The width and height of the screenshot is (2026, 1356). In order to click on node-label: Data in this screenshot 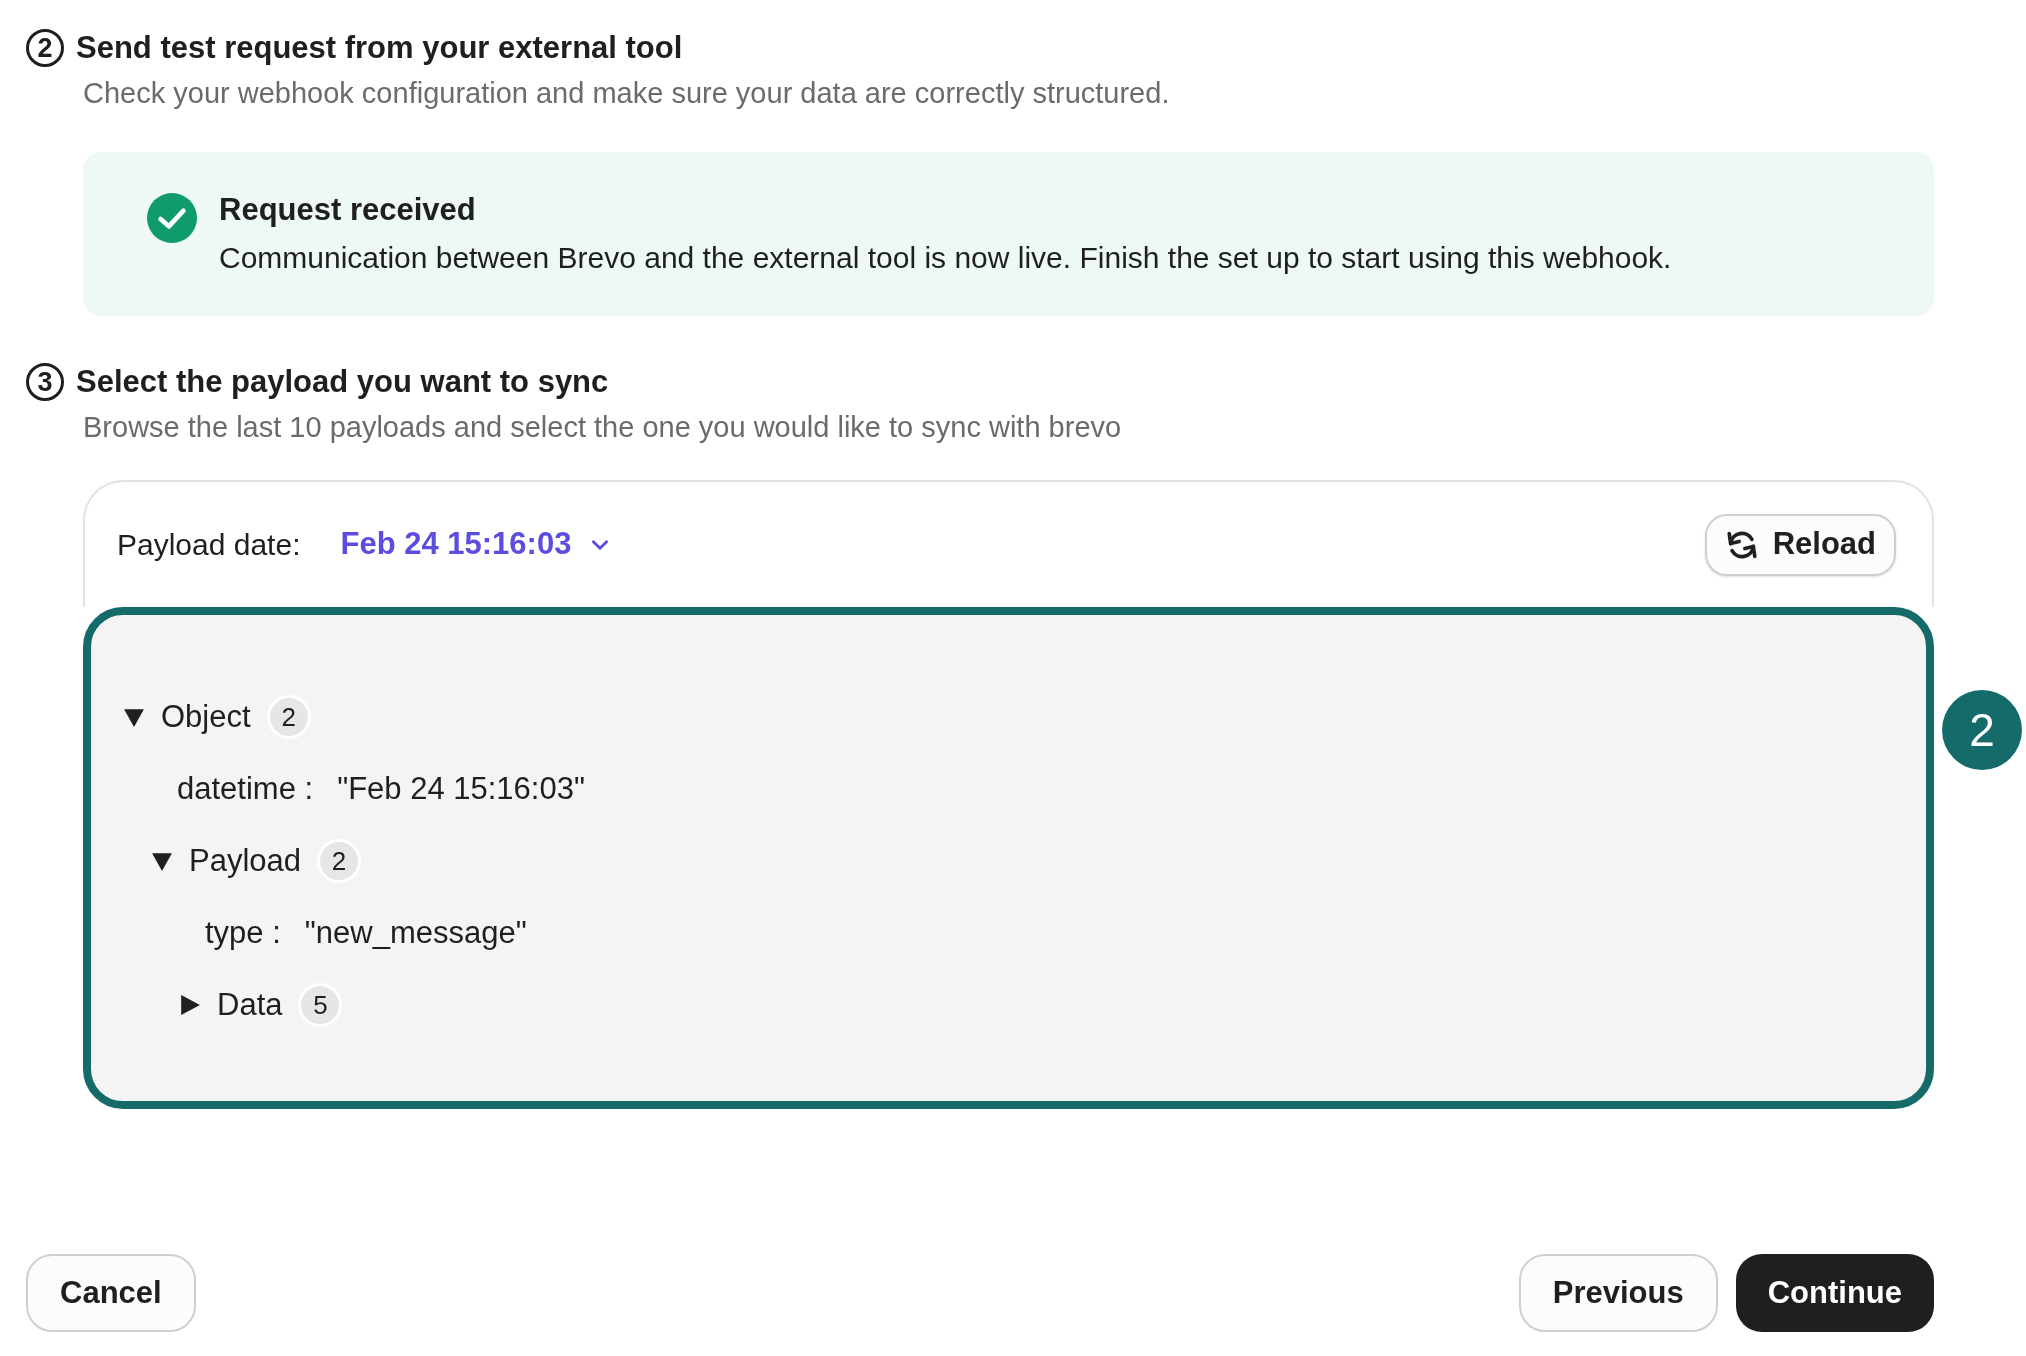, I will do `click(250, 1005)`.